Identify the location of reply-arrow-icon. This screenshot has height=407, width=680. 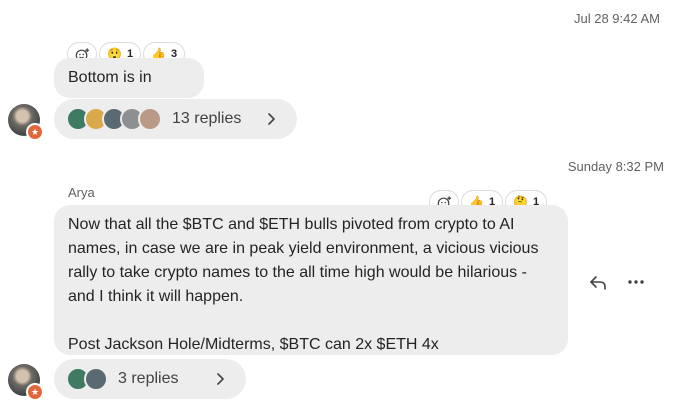
(598, 282).